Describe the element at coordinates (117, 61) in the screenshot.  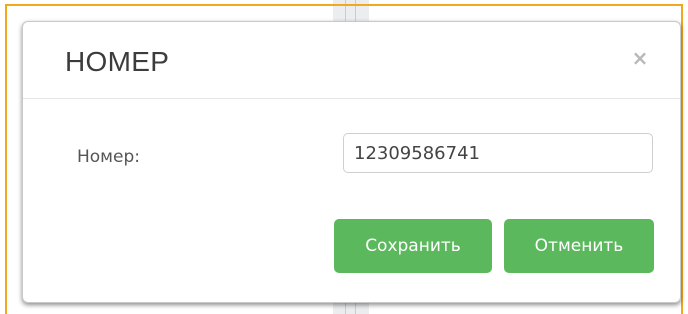
I see `dialog-title: НОМЕР` at that location.